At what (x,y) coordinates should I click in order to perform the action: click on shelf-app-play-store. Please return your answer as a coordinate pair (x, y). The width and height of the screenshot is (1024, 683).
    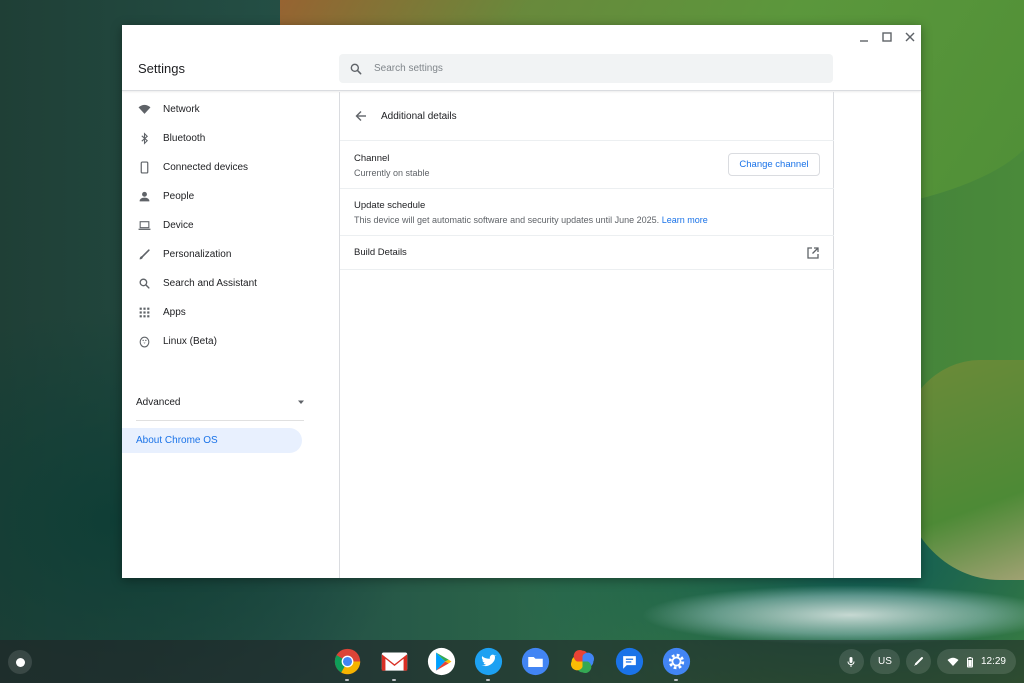
    Looking at the image, I should click on (441, 661).